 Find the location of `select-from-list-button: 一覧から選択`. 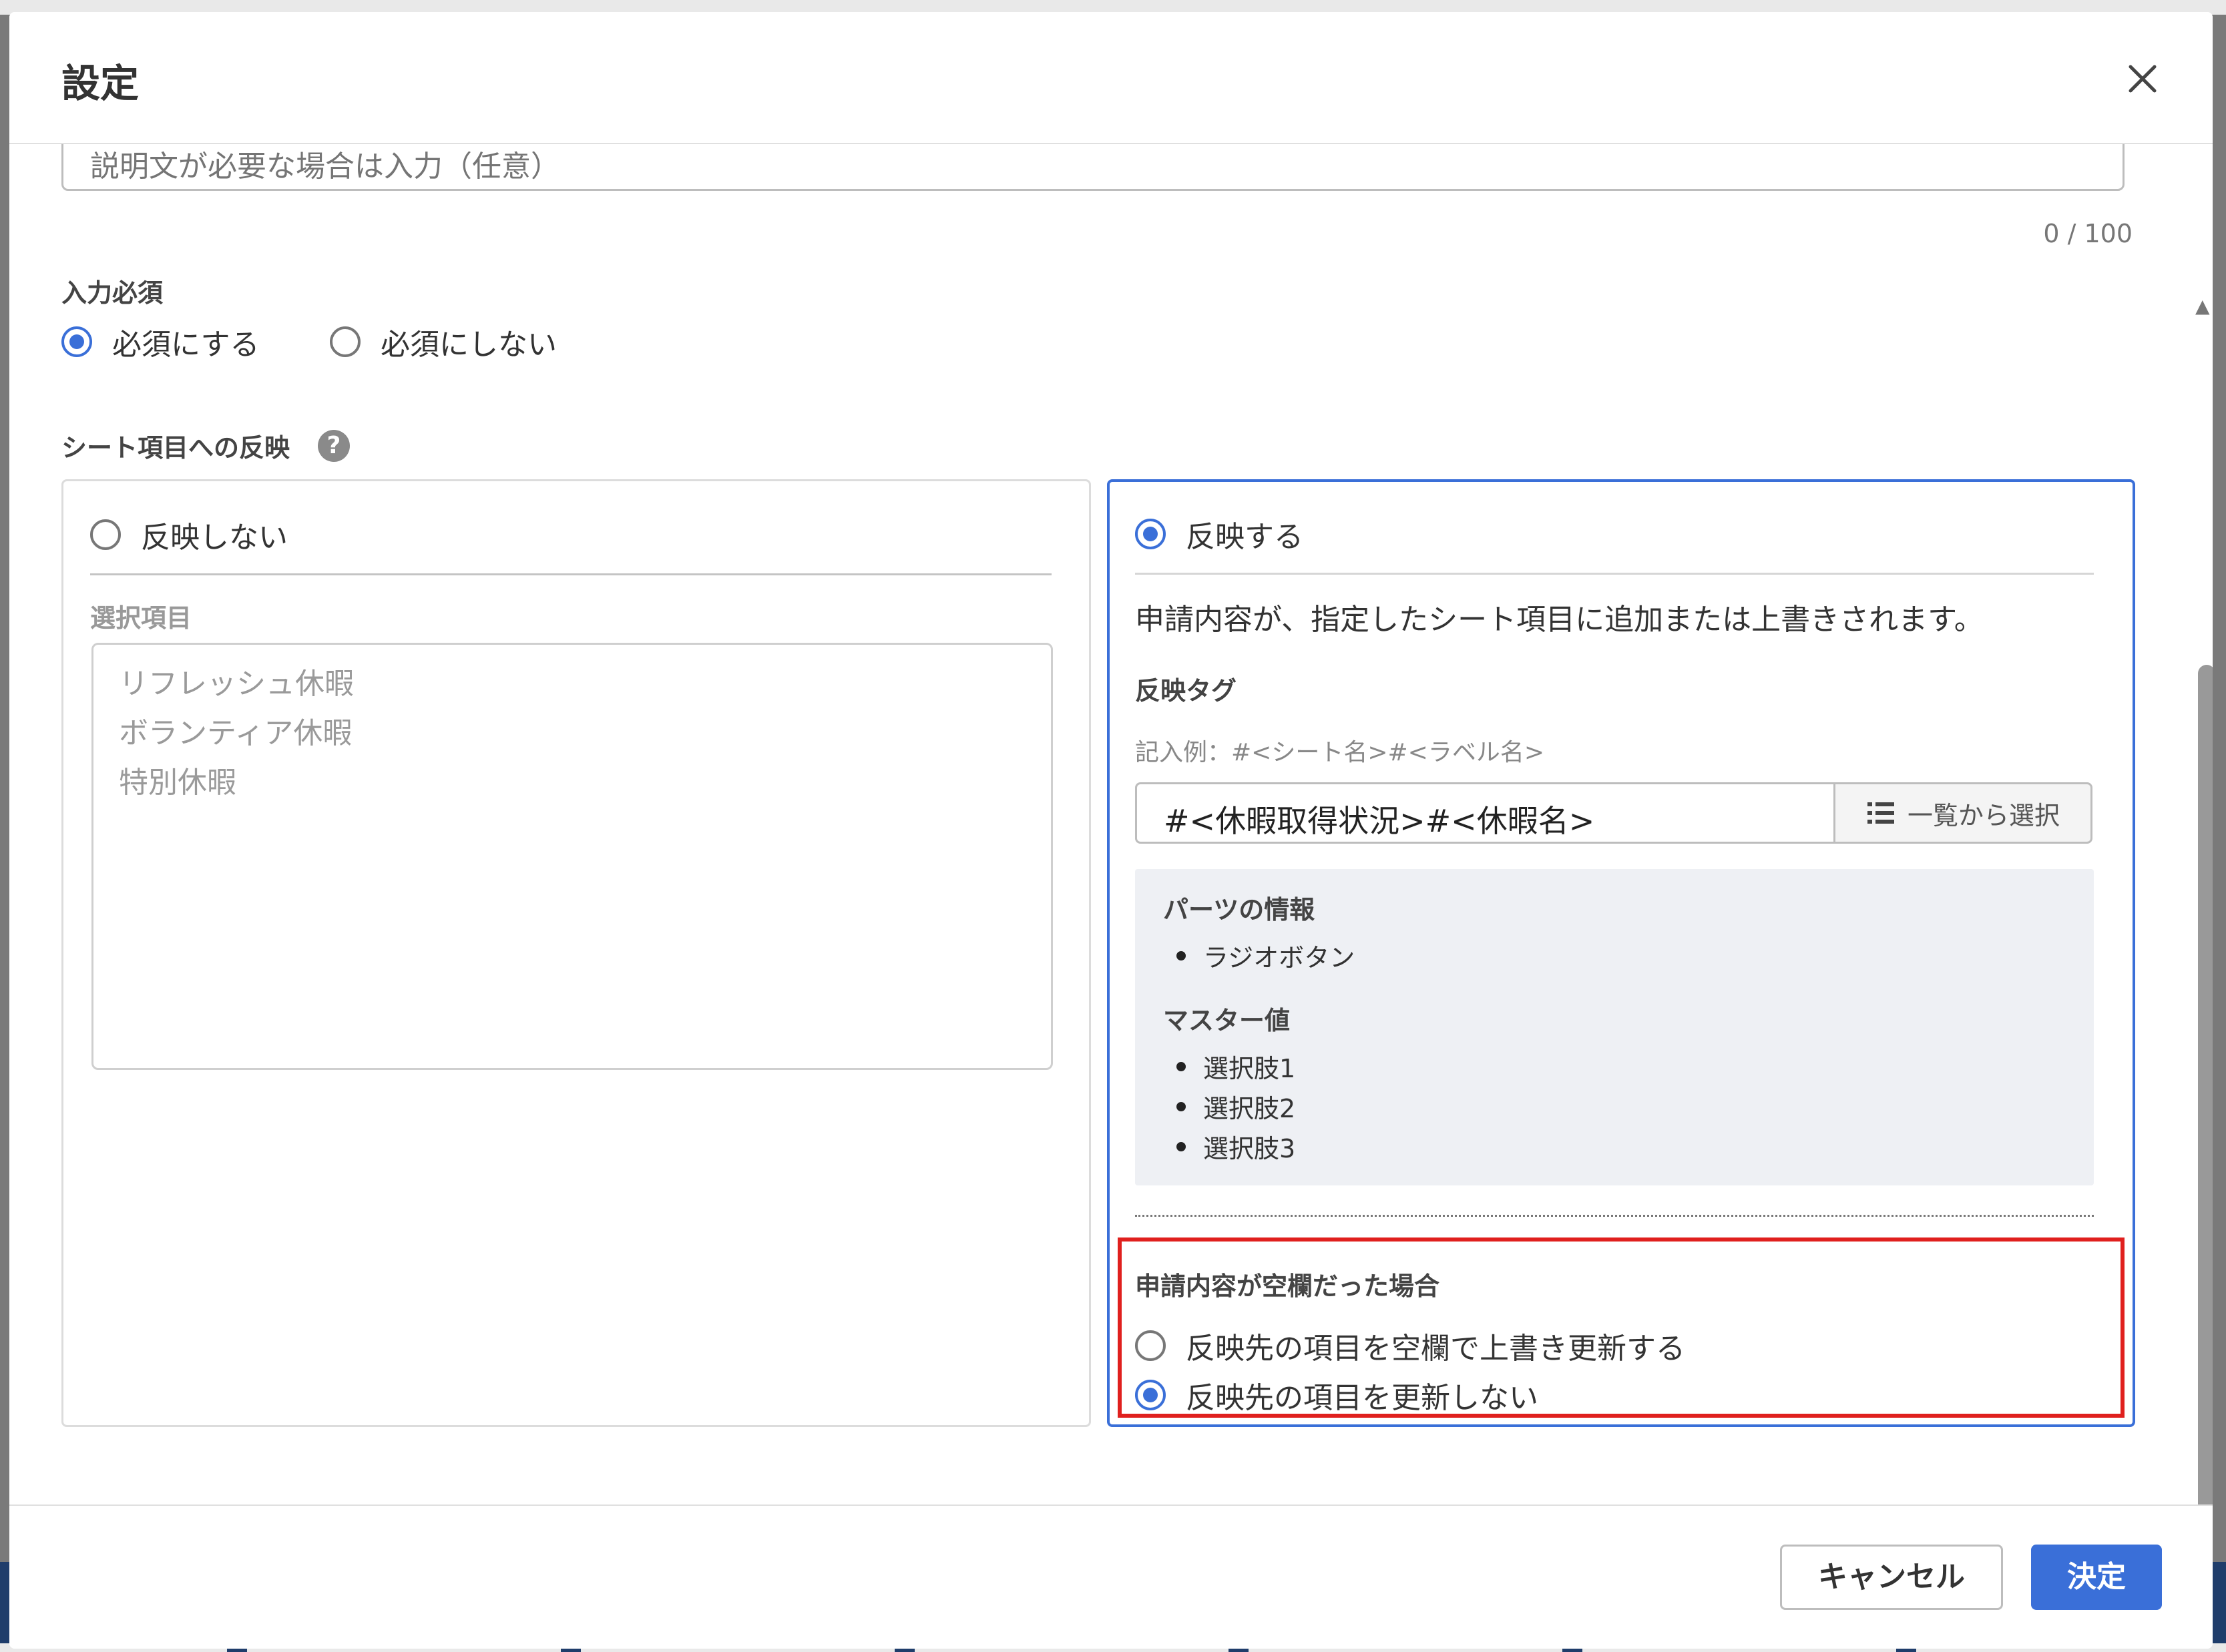

select-from-list-button: 一覧から選択 is located at coordinates (1962, 813).